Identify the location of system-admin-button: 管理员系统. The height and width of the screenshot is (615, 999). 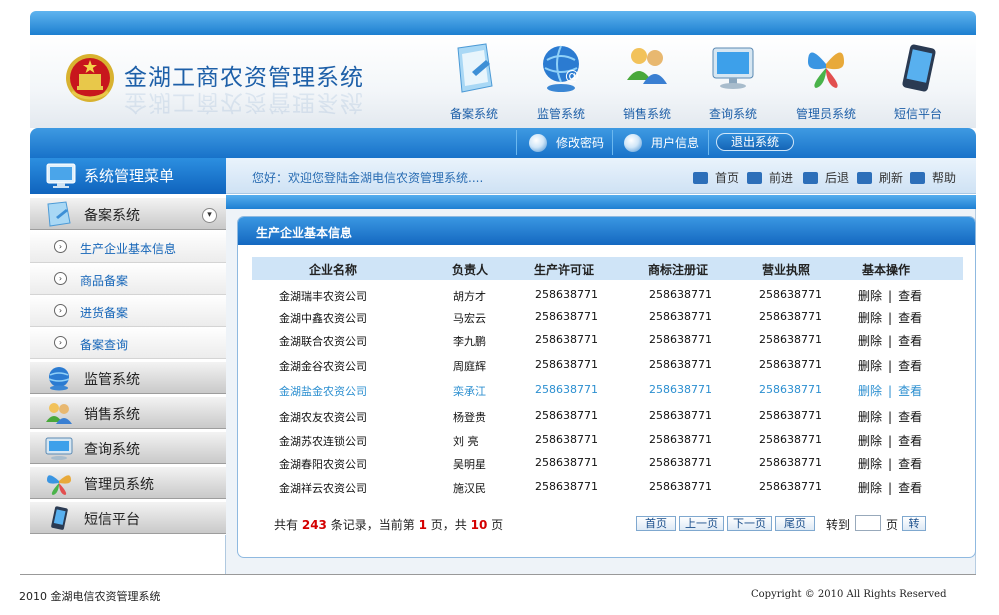
(826, 83).